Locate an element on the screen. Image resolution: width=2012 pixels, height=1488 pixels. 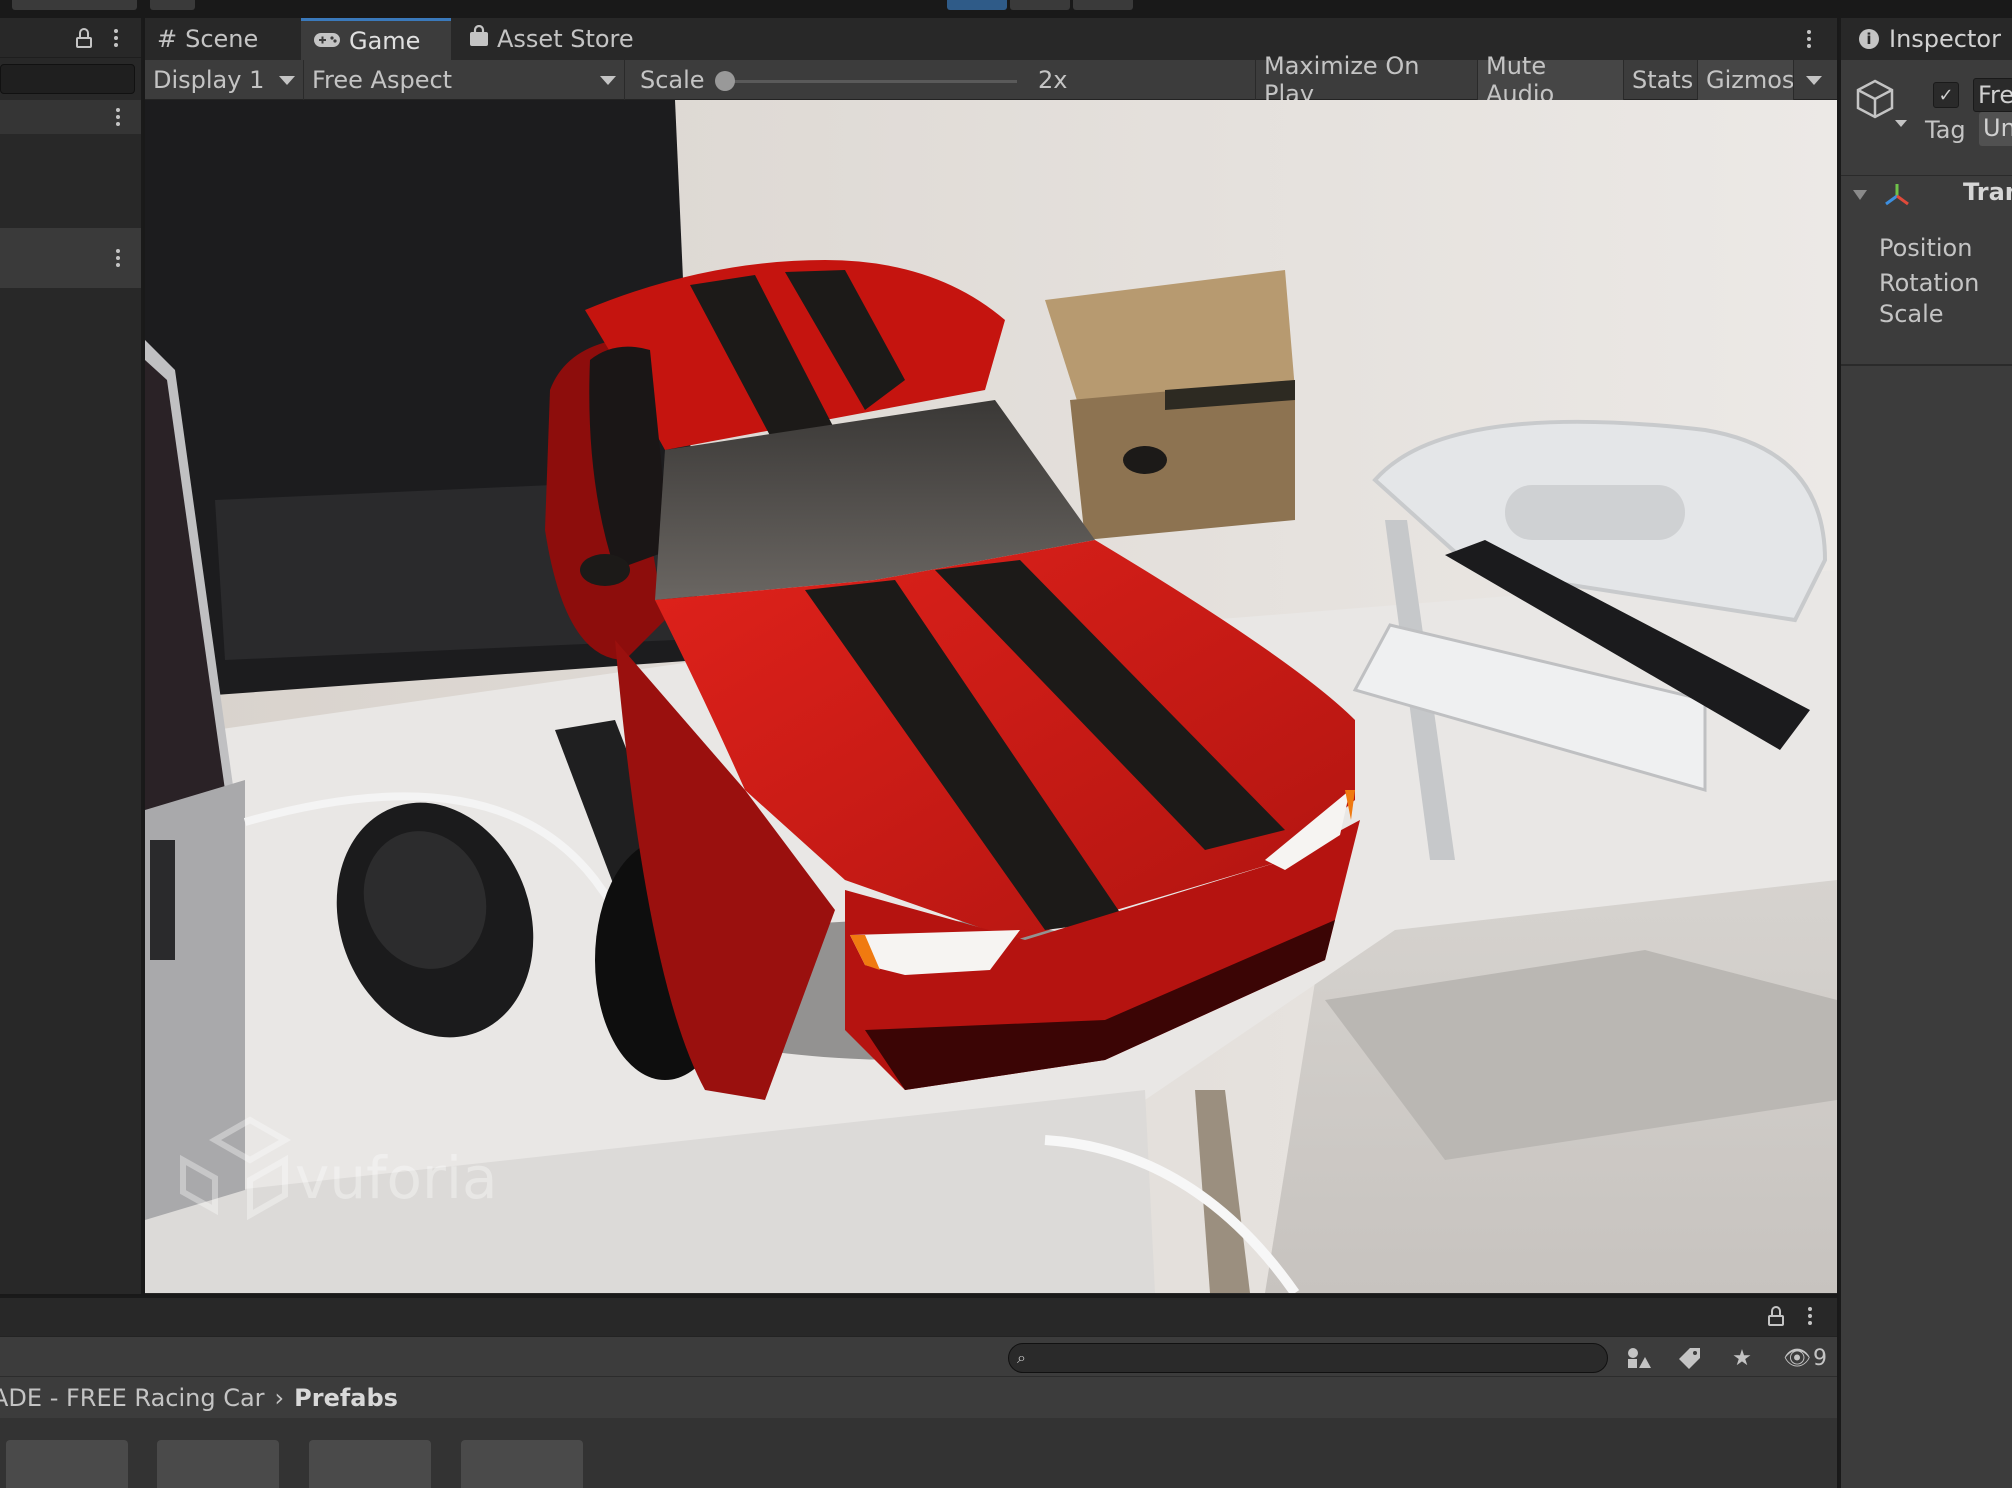
favorites-star-icon: ★ is located at coordinates (1742, 1358).